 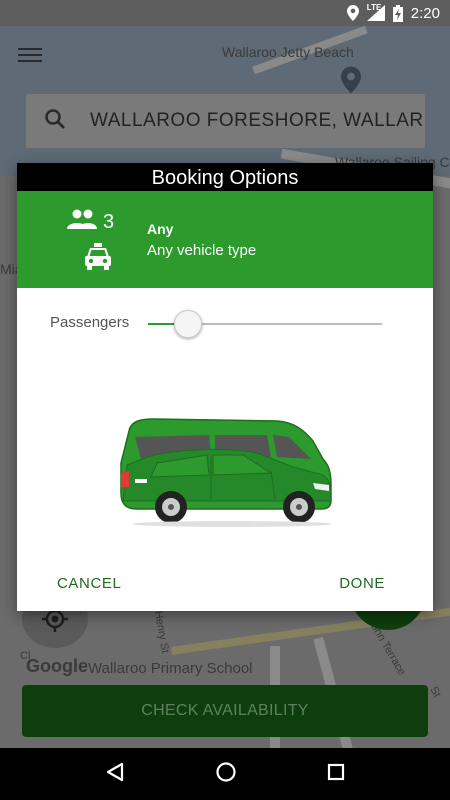 What do you see at coordinates (187, 324) in the screenshot?
I see `slider-thumb` at bounding box center [187, 324].